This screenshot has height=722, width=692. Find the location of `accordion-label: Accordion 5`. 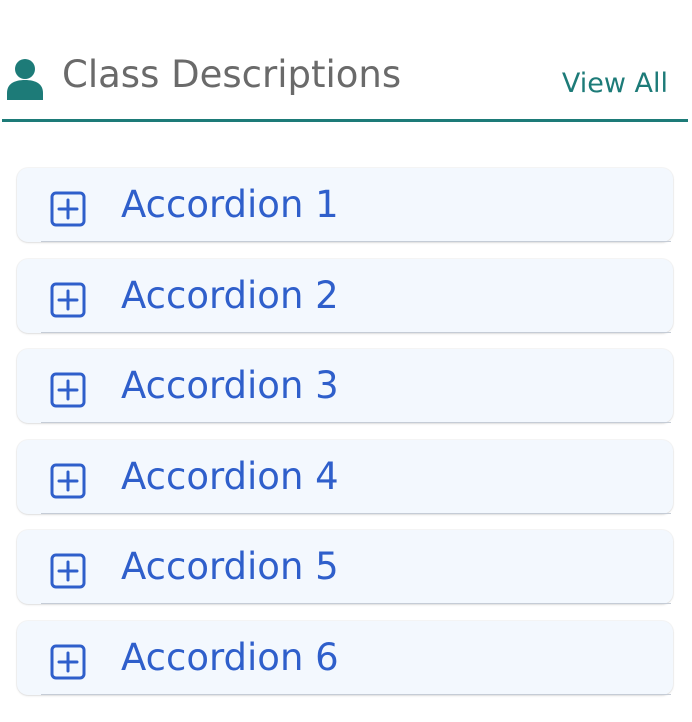

accordion-label: Accordion 5 is located at coordinates (230, 567).